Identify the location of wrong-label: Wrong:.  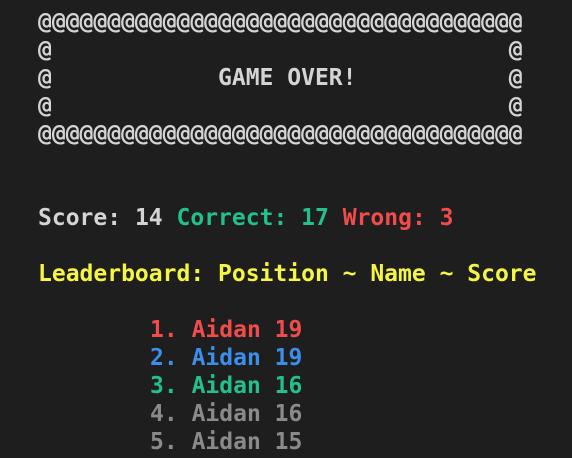
(384, 218).